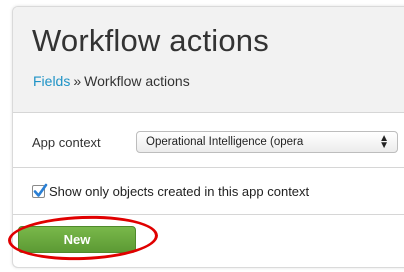  What do you see at coordinates (66, 142) in the screenshot?
I see `app-context-label: App context` at bounding box center [66, 142].